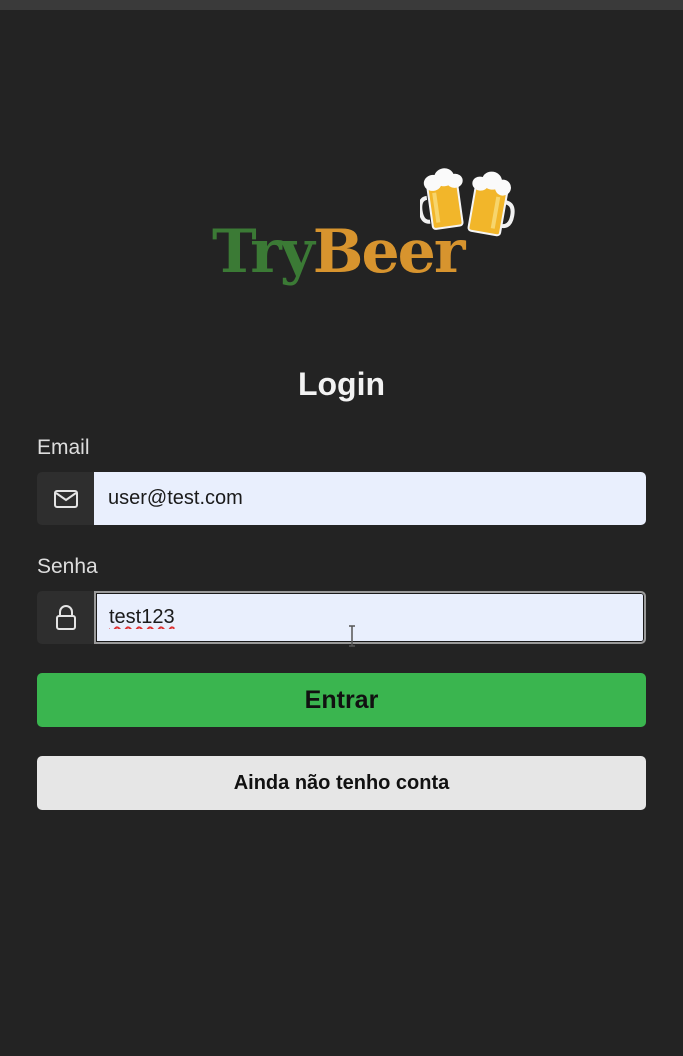  What do you see at coordinates (63, 447) in the screenshot?
I see `email-label: Email` at bounding box center [63, 447].